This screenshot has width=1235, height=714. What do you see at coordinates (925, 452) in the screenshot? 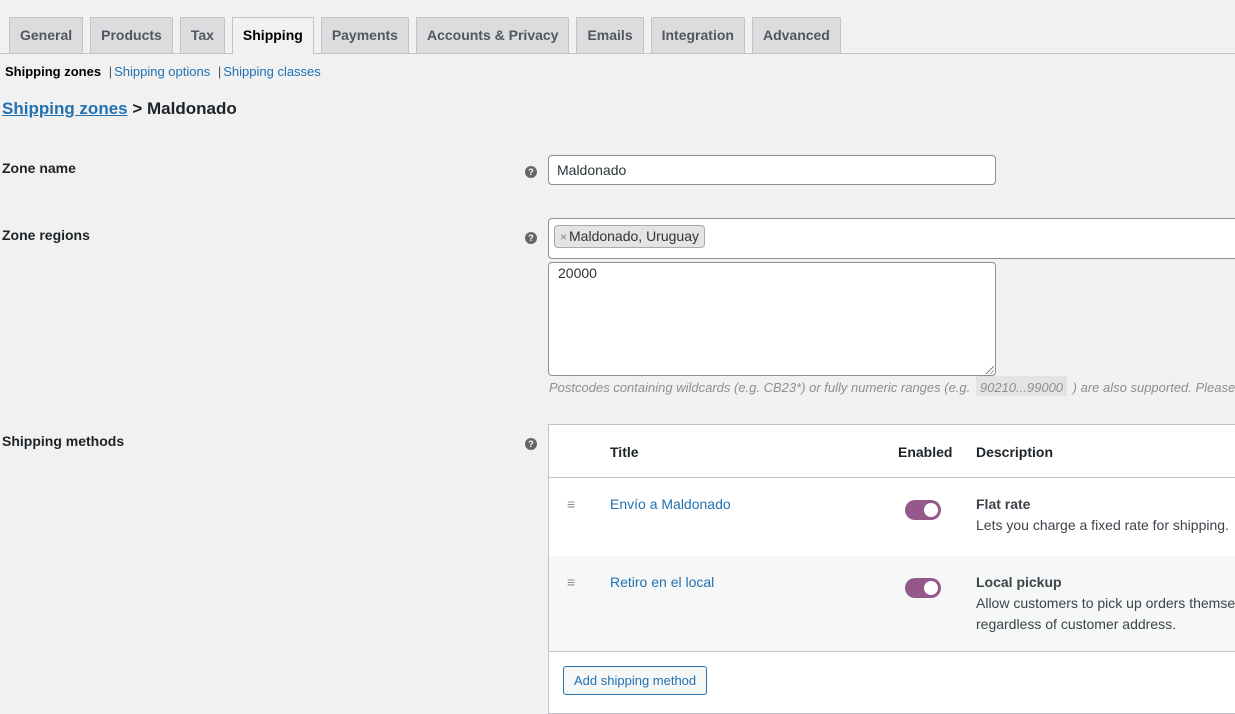
I see `column-enabled: Enabled` at bounding box center [925, 452].